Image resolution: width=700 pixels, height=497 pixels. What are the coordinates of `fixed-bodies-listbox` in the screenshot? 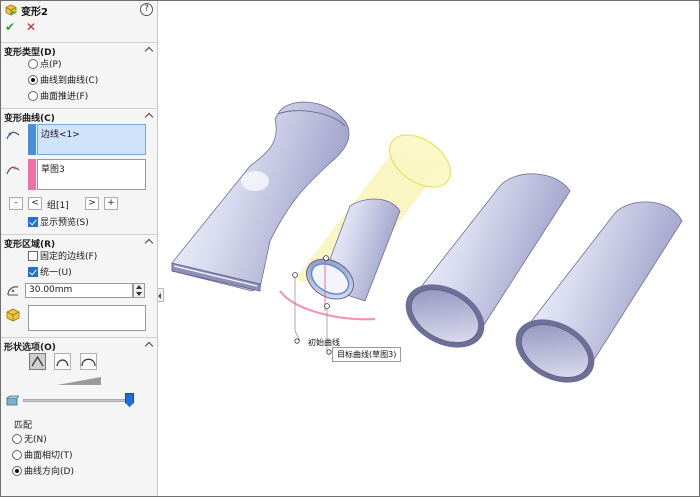 It's located at (87, 318).